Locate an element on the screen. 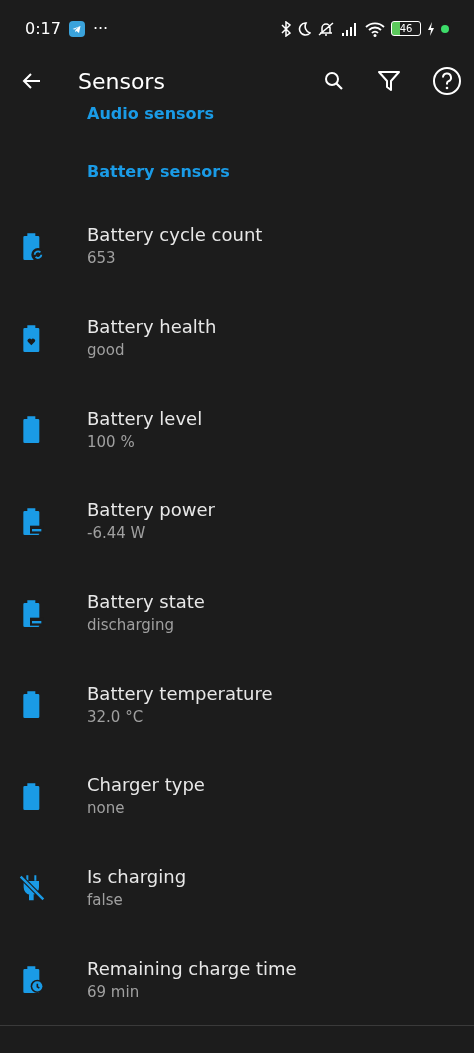 This screenshot has width=474, height=1053. sensor-value: -6.44 W is located at coordinates (117, 533).